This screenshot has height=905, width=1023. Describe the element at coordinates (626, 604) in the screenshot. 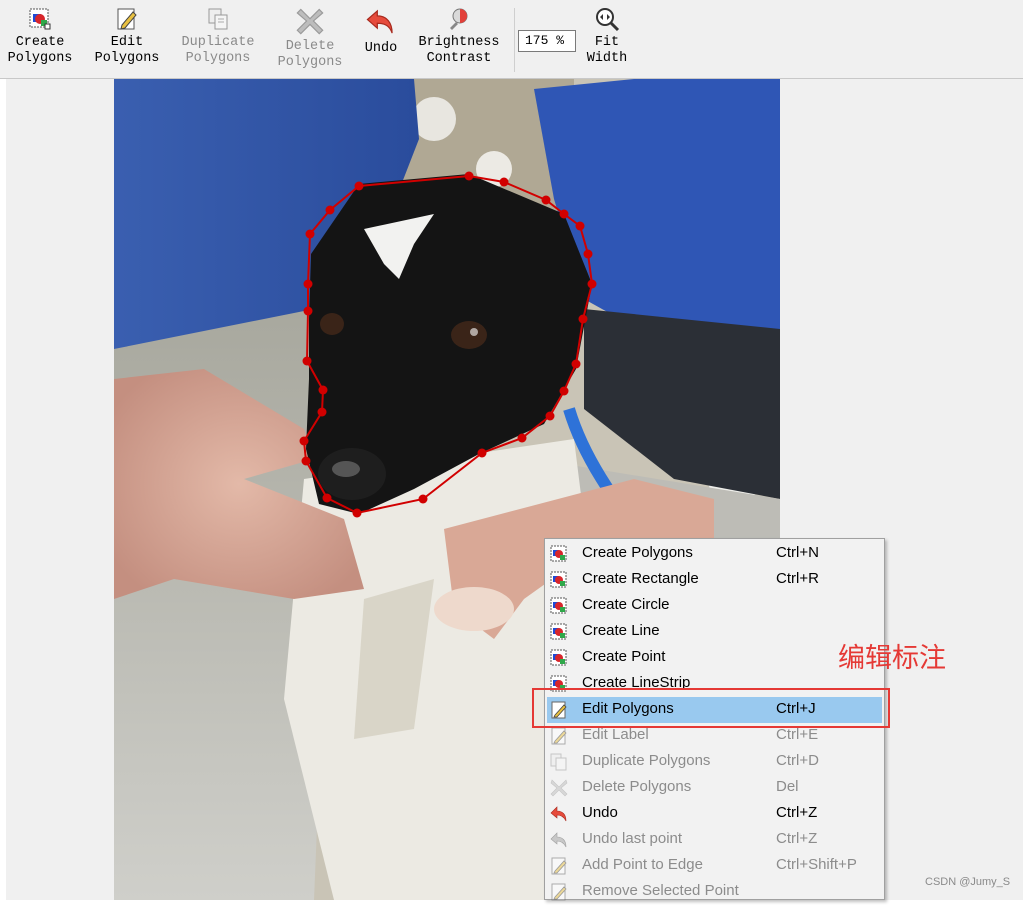

I see `menu-item-label: Create Circle` at that location.